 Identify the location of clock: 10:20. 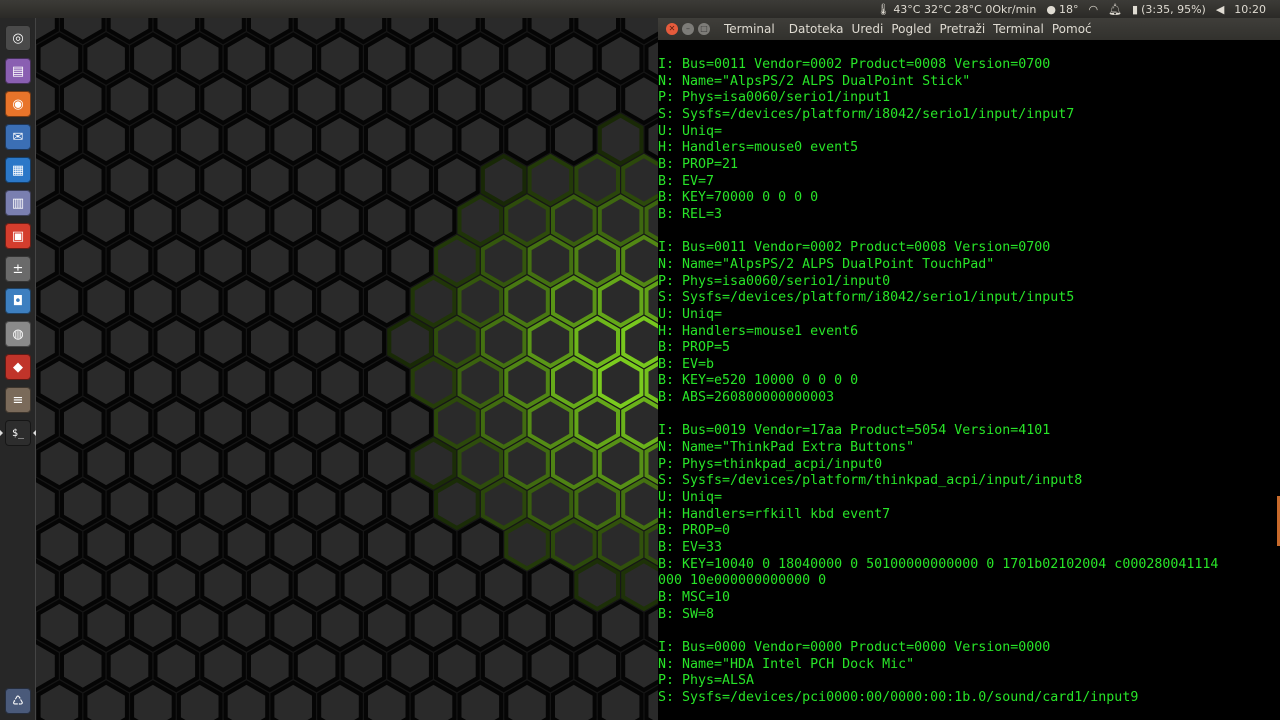
(1250, 9).